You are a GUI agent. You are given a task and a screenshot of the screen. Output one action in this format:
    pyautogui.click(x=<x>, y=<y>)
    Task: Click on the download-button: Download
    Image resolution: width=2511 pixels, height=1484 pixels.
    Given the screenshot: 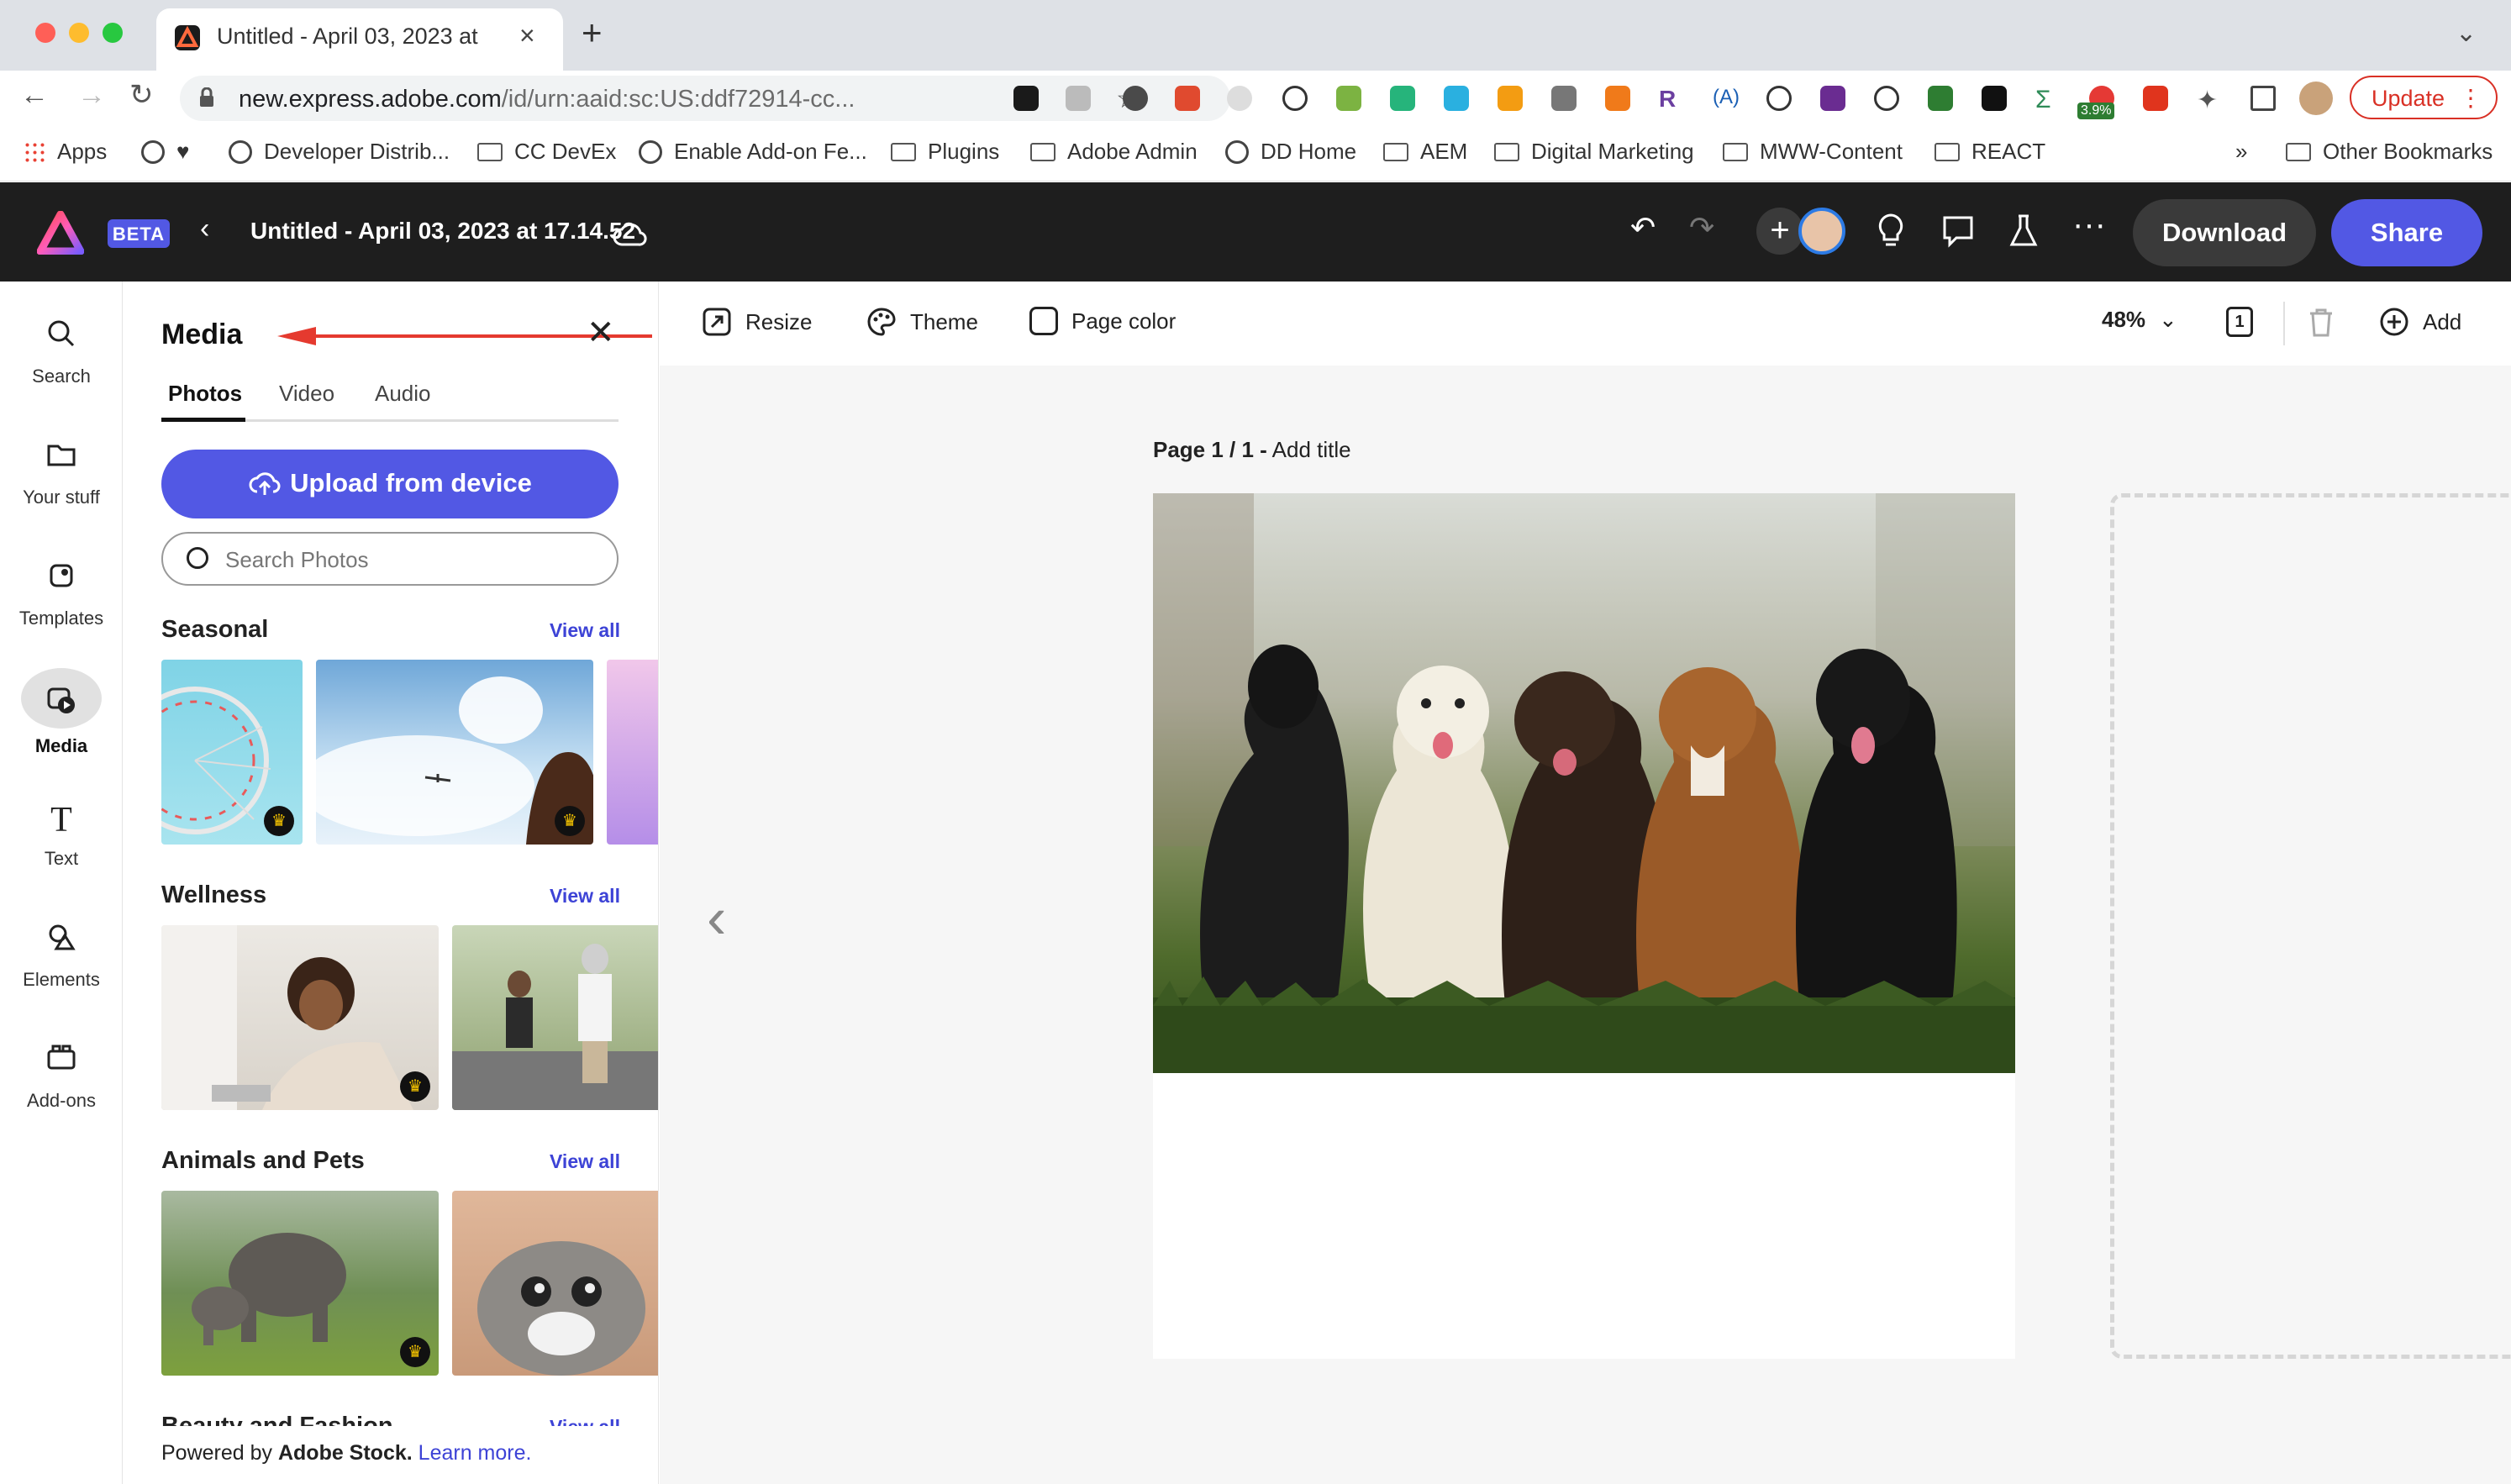 What is the action you would take?
    pyautogui.click(x=2224, y=233)
    